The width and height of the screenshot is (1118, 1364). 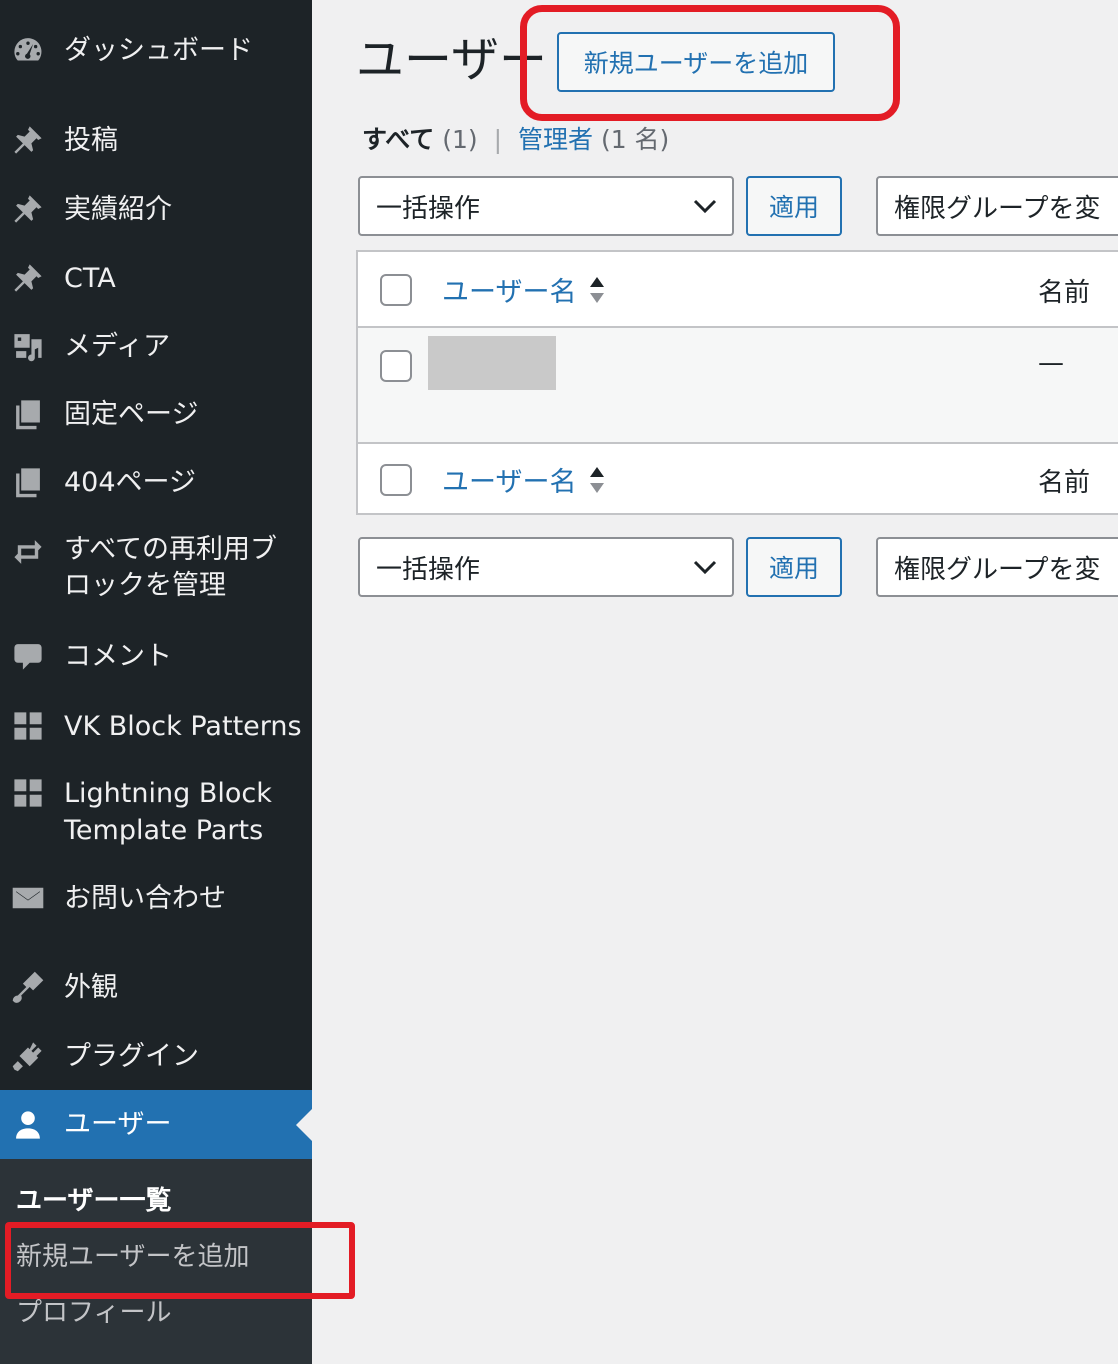 What do you see at coordinates (28, 50) in the screenshot?
I see `dashboard-icon` at bounding box center [28, 50].